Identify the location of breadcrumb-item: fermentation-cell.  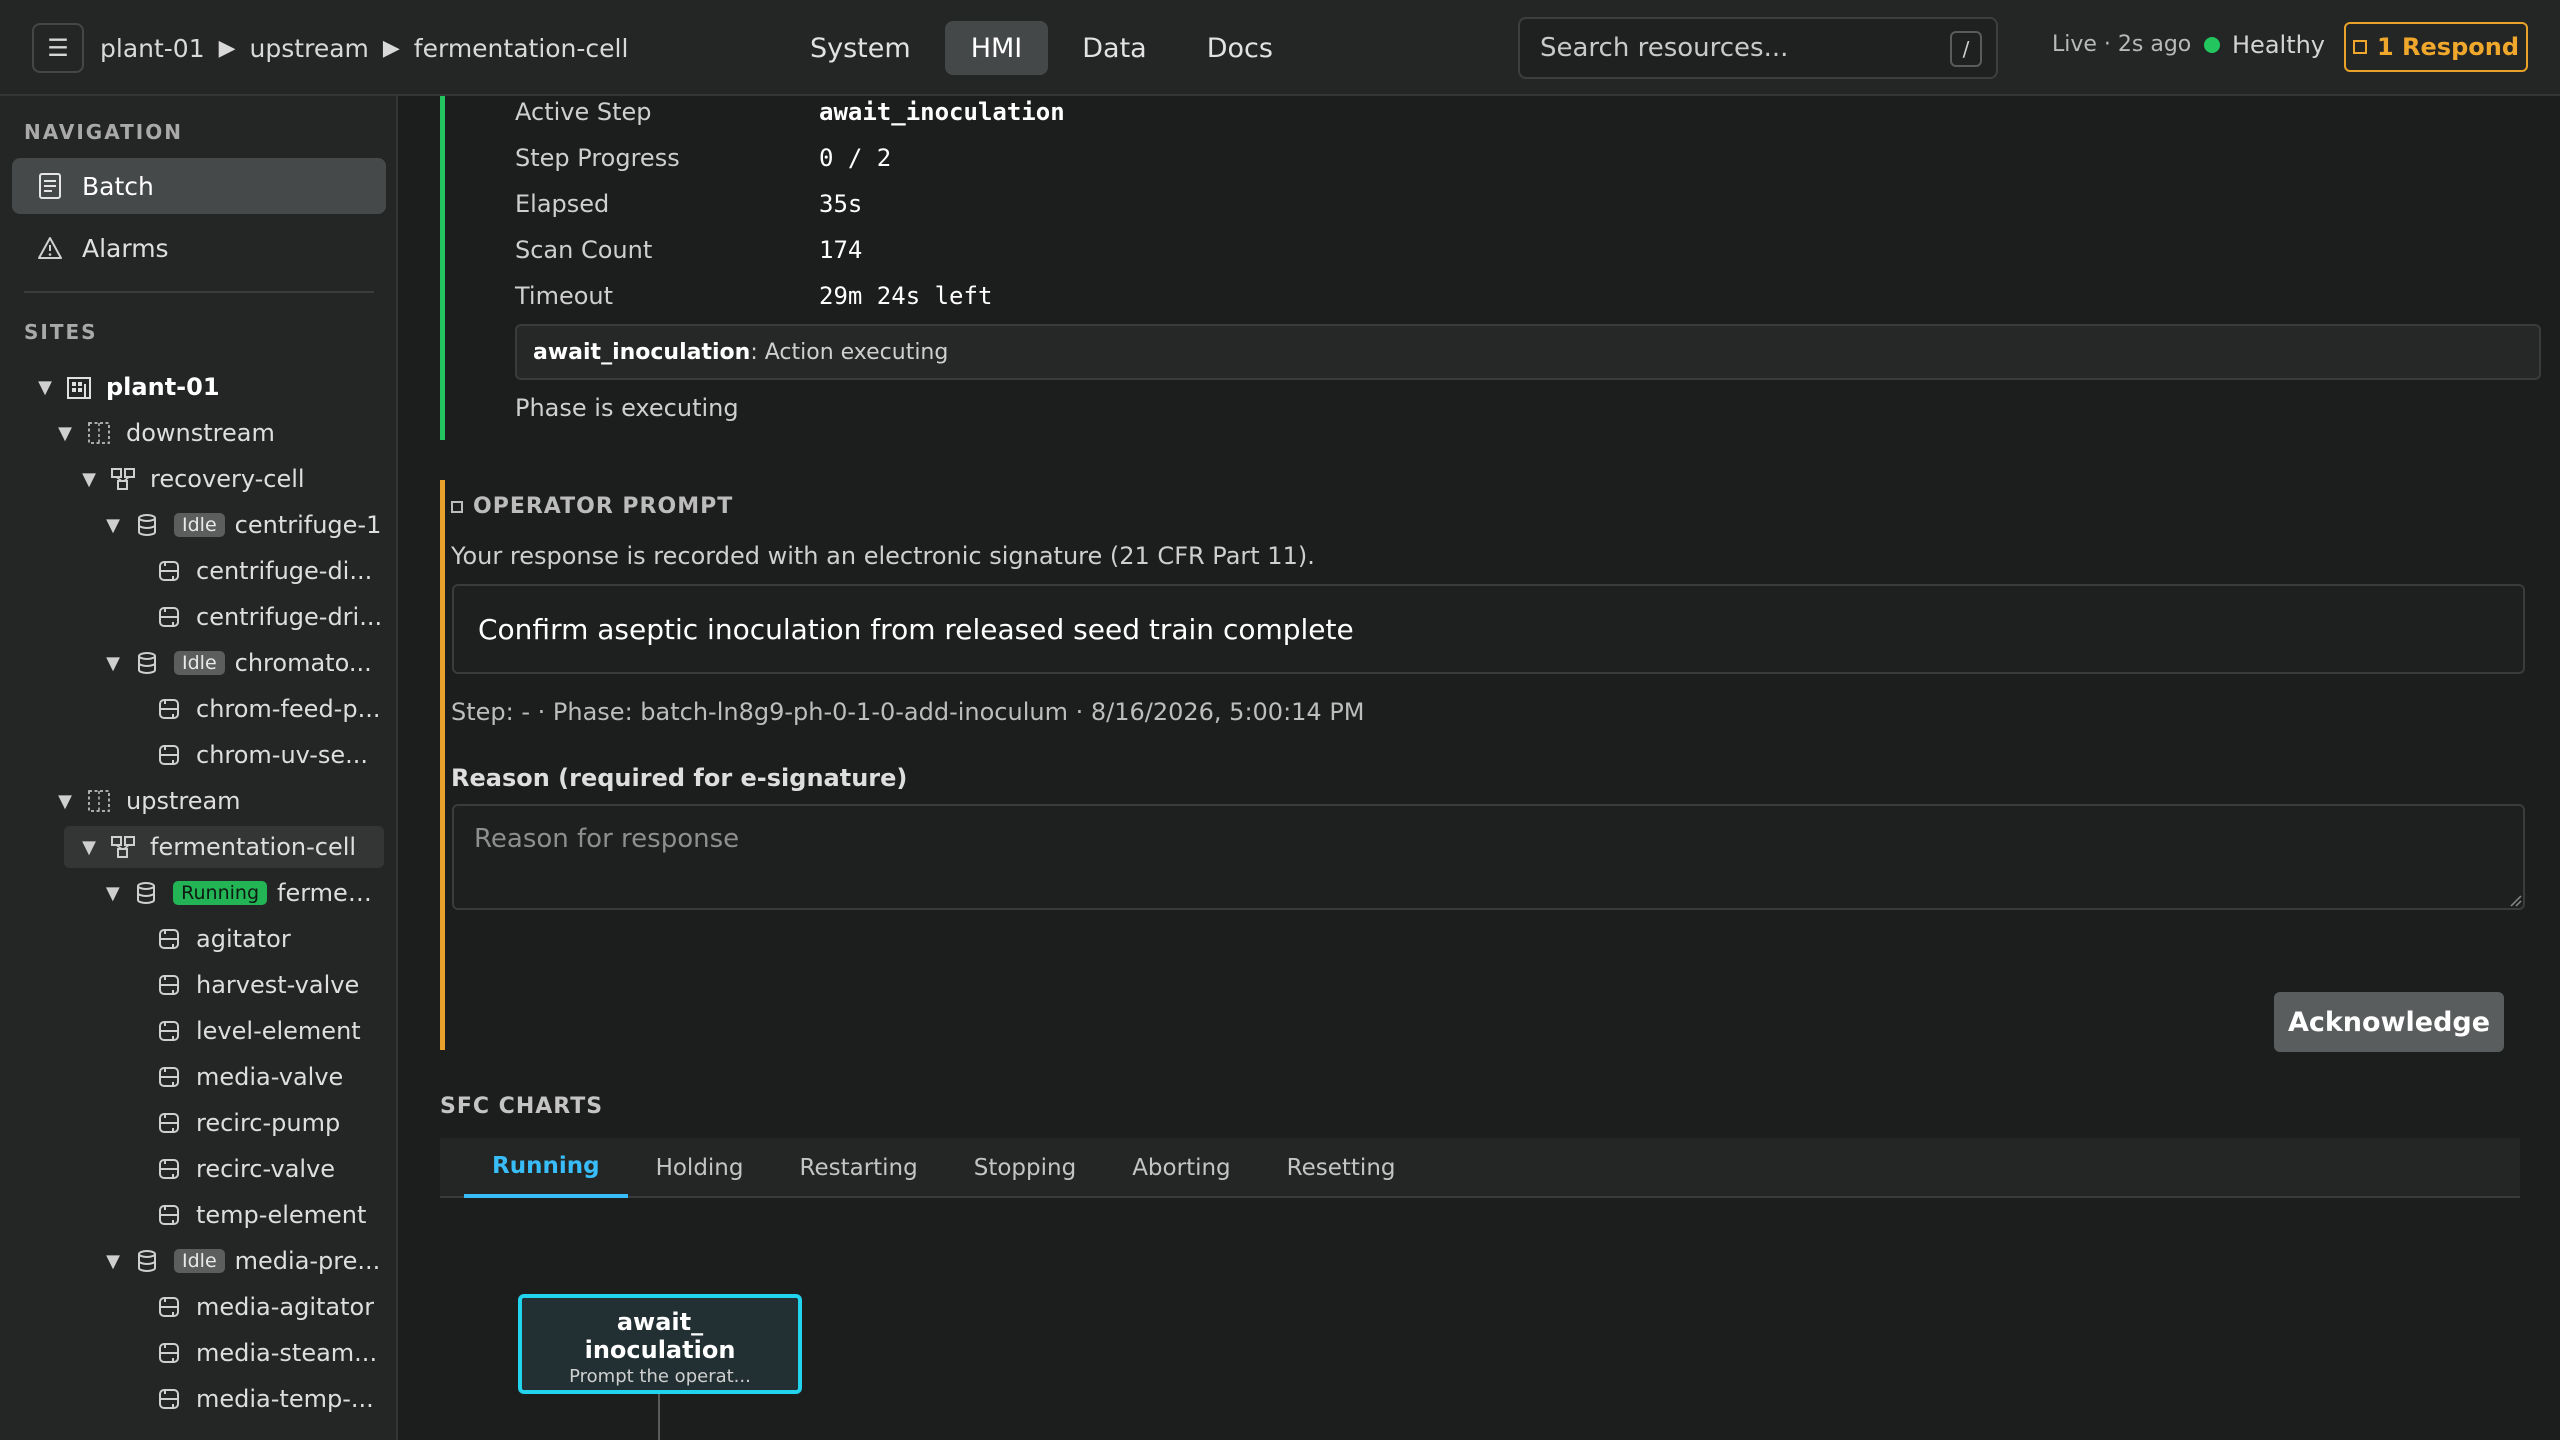
(521, 48).